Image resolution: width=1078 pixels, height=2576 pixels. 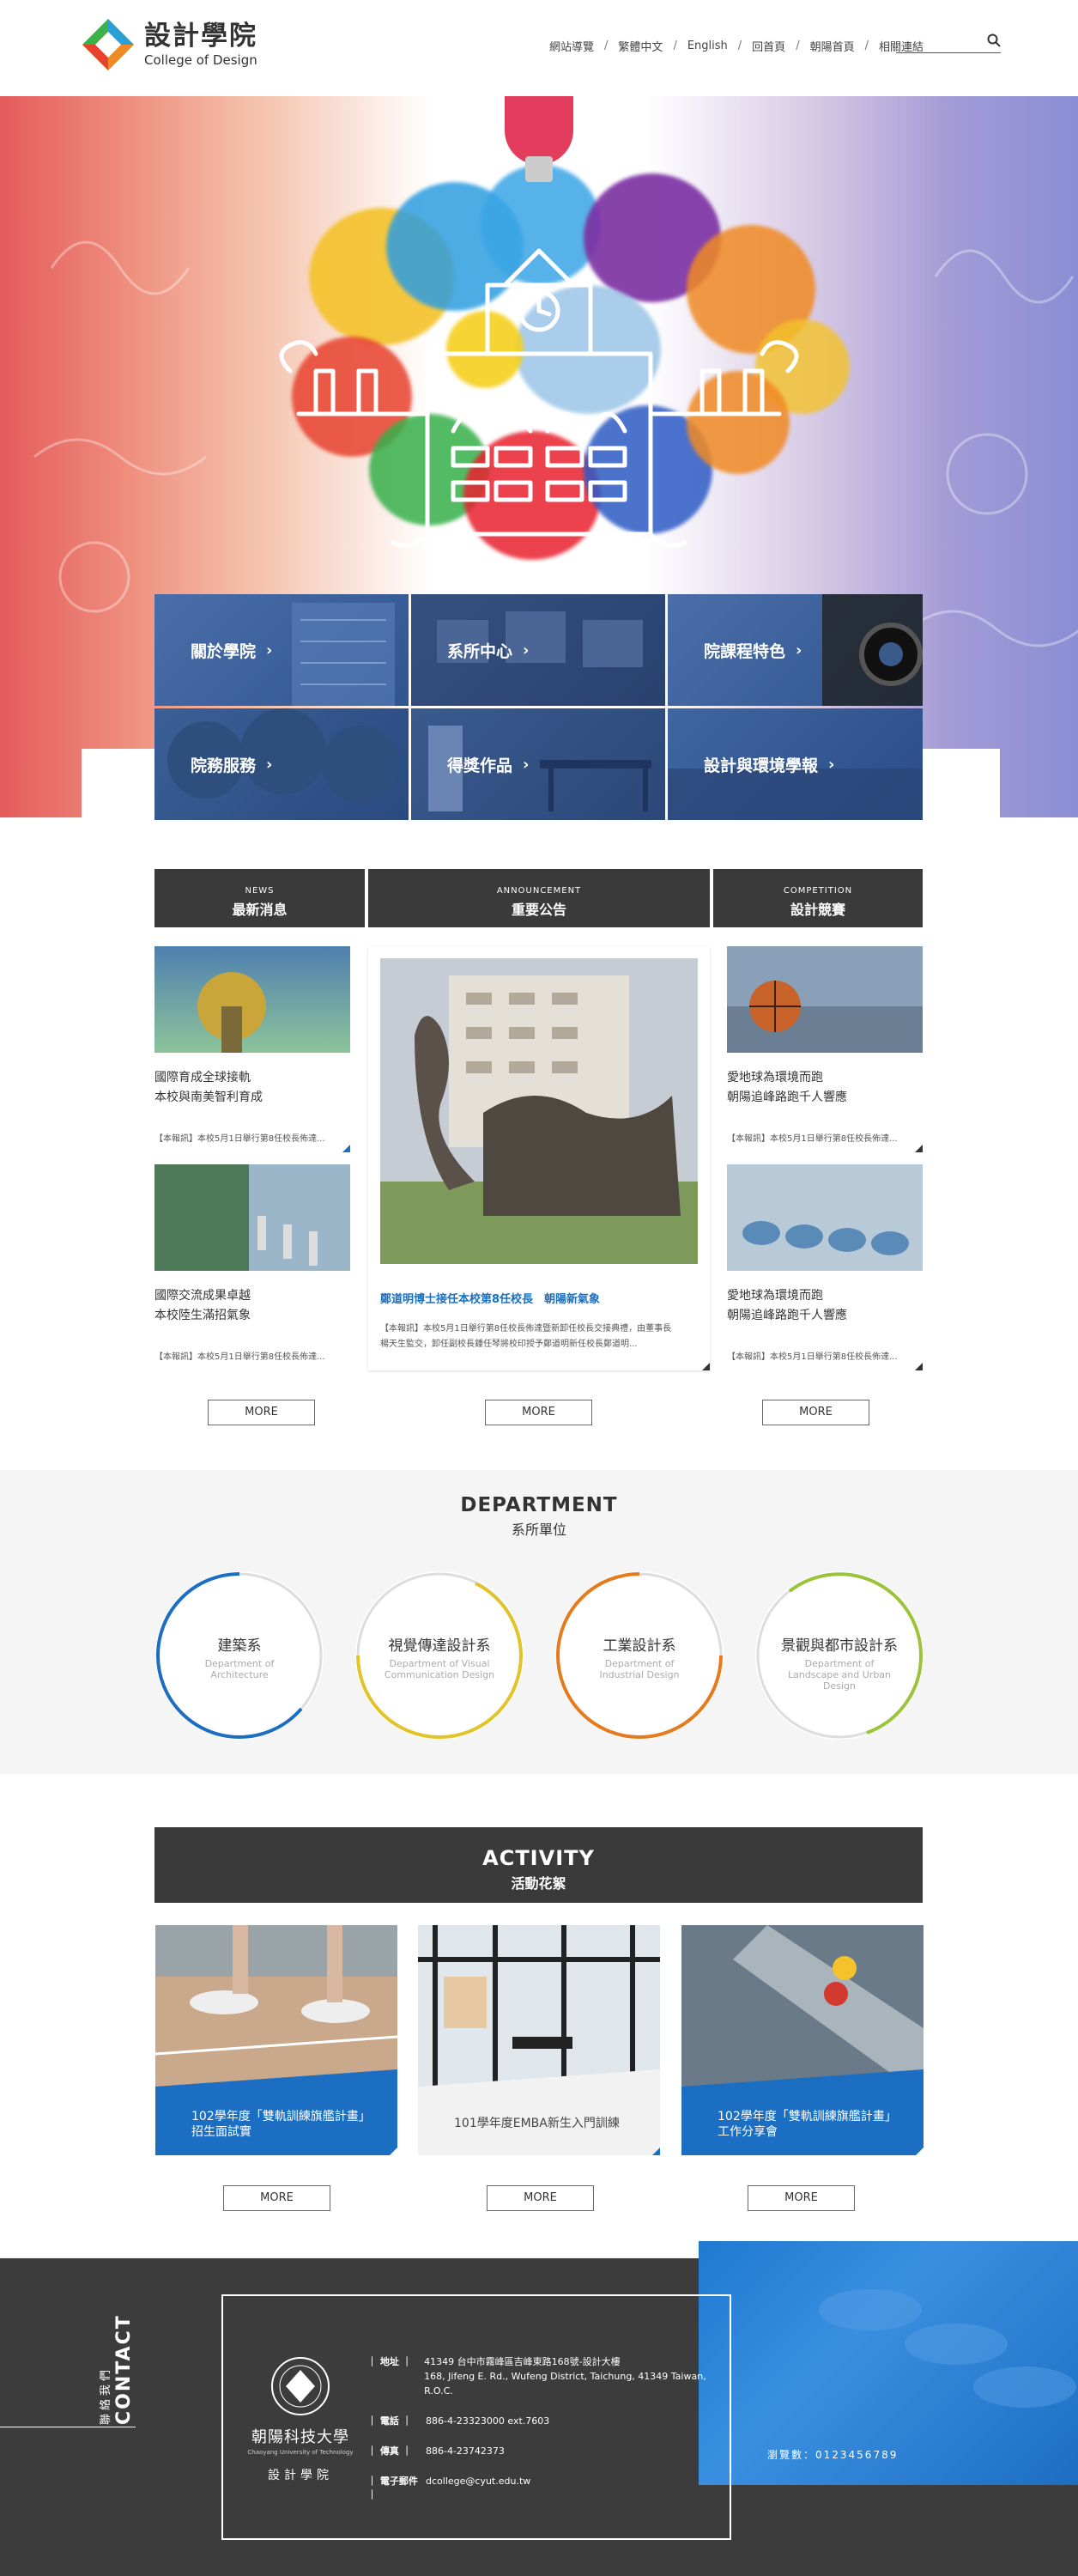 I want to click on search-icon, so click(x=994, y=40).